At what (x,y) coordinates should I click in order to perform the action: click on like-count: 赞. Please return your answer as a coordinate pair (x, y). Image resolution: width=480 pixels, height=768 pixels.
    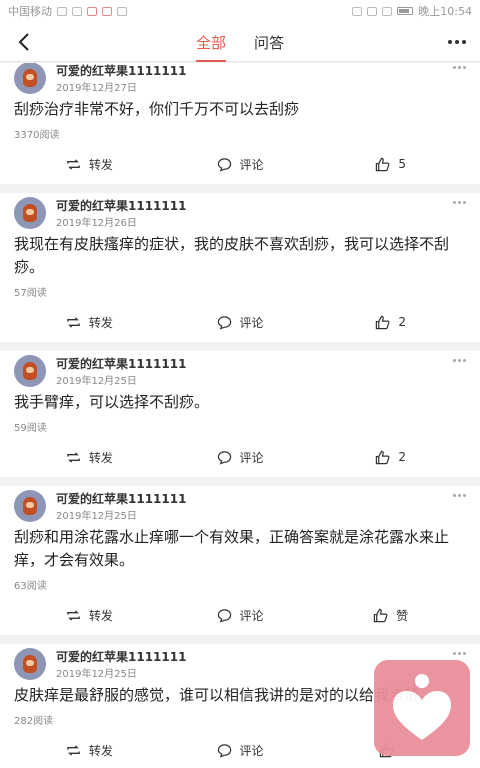
    Looking at the image, I should click on (402, 615).